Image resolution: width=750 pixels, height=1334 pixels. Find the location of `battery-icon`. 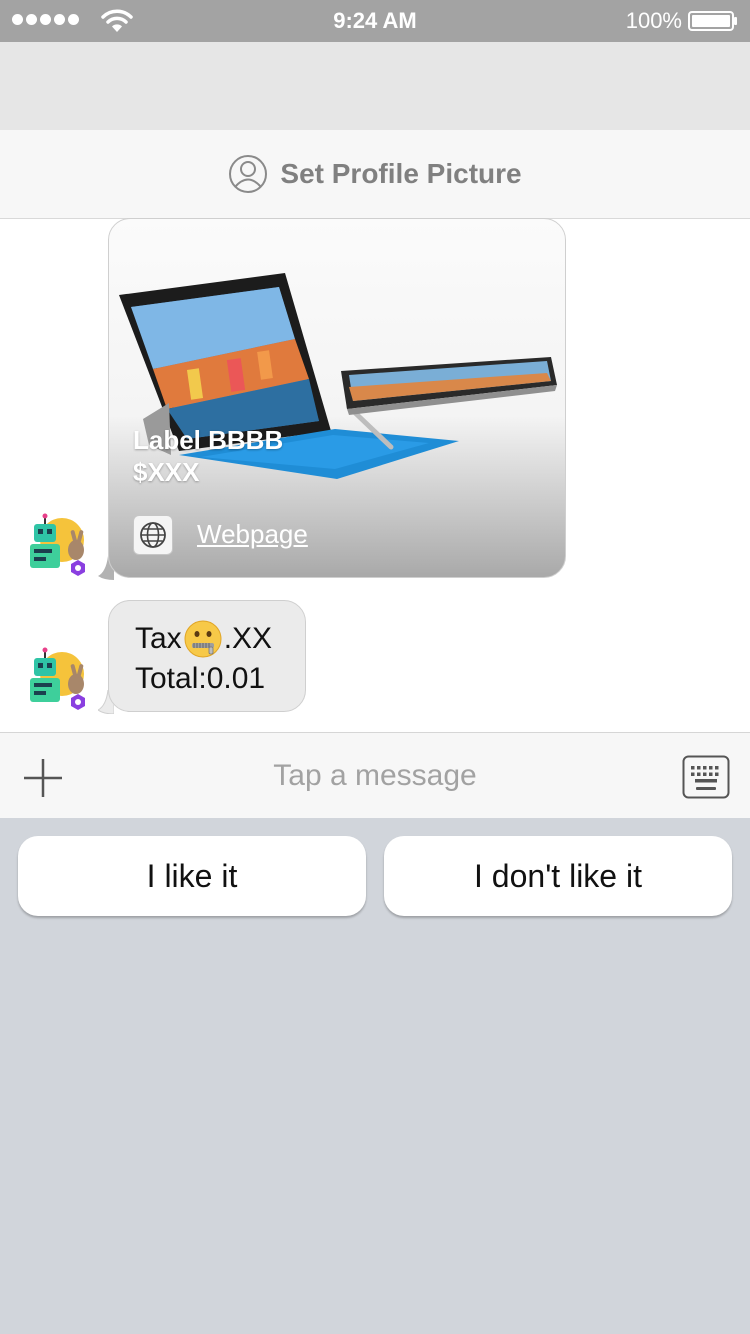

battery-icon is located at coordinates (712, 21).